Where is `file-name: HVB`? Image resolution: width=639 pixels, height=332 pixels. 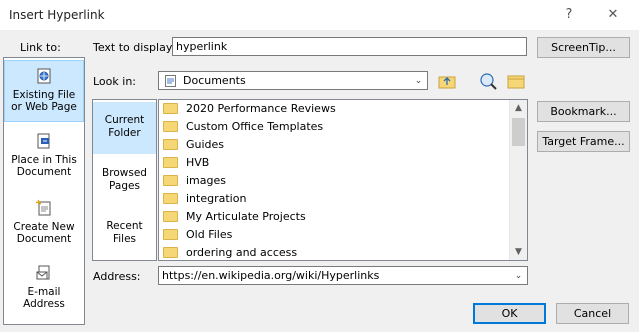
file-name: HVB is located at coordinates (198, 162).